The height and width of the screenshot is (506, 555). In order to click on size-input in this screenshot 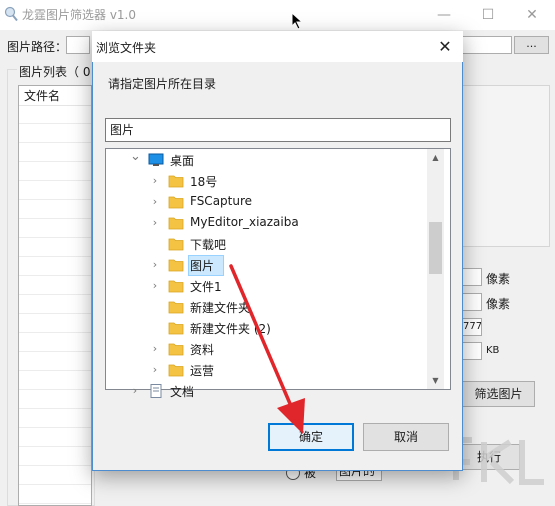, I will do `click(472, 351)`.